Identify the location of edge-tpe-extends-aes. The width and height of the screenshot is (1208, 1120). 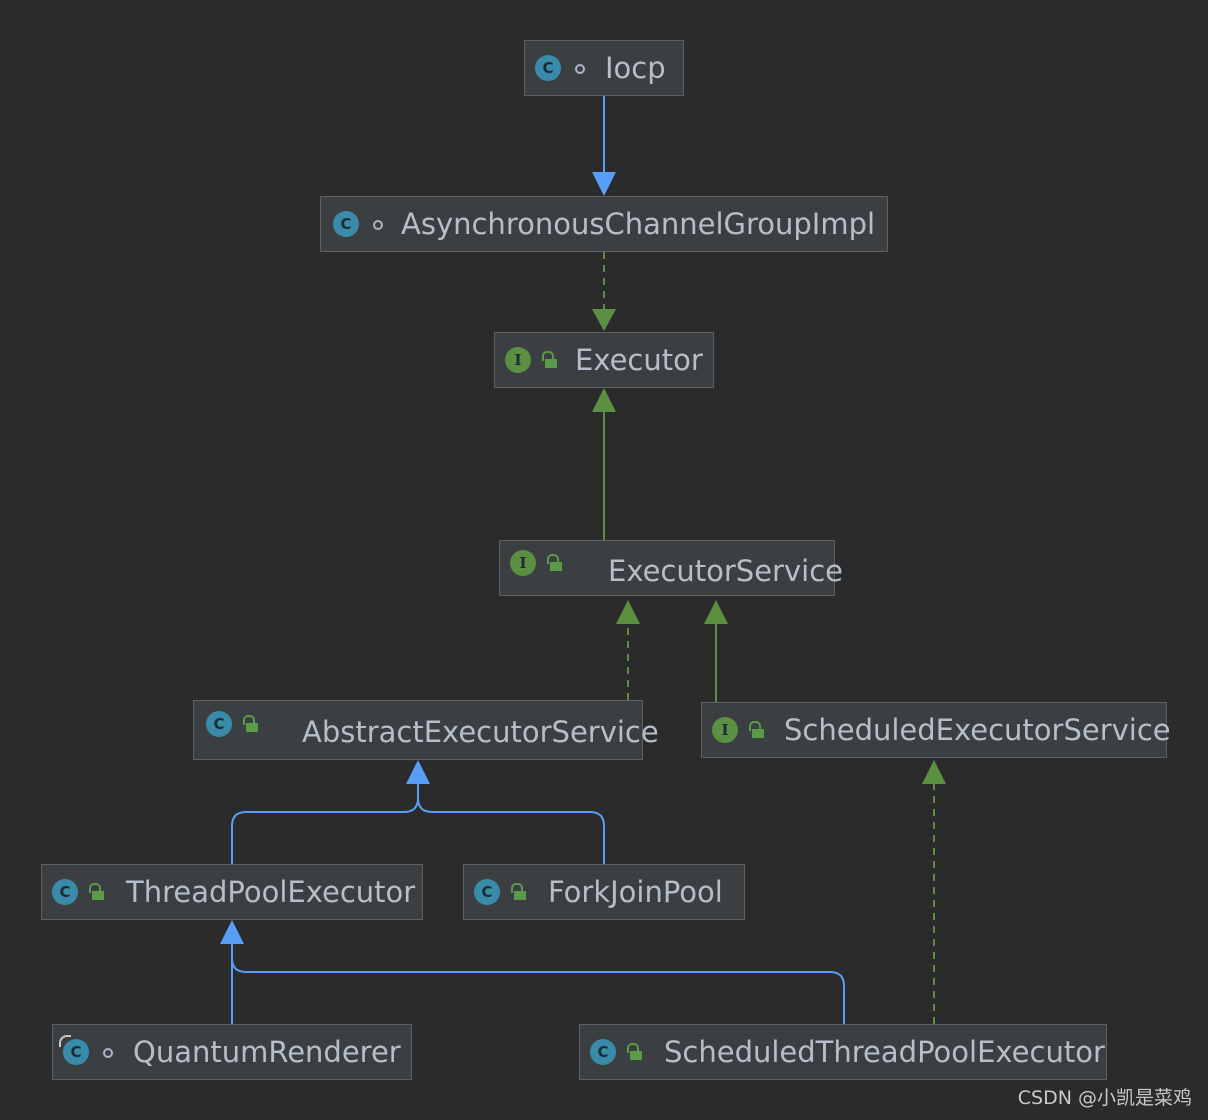
(325, 823).